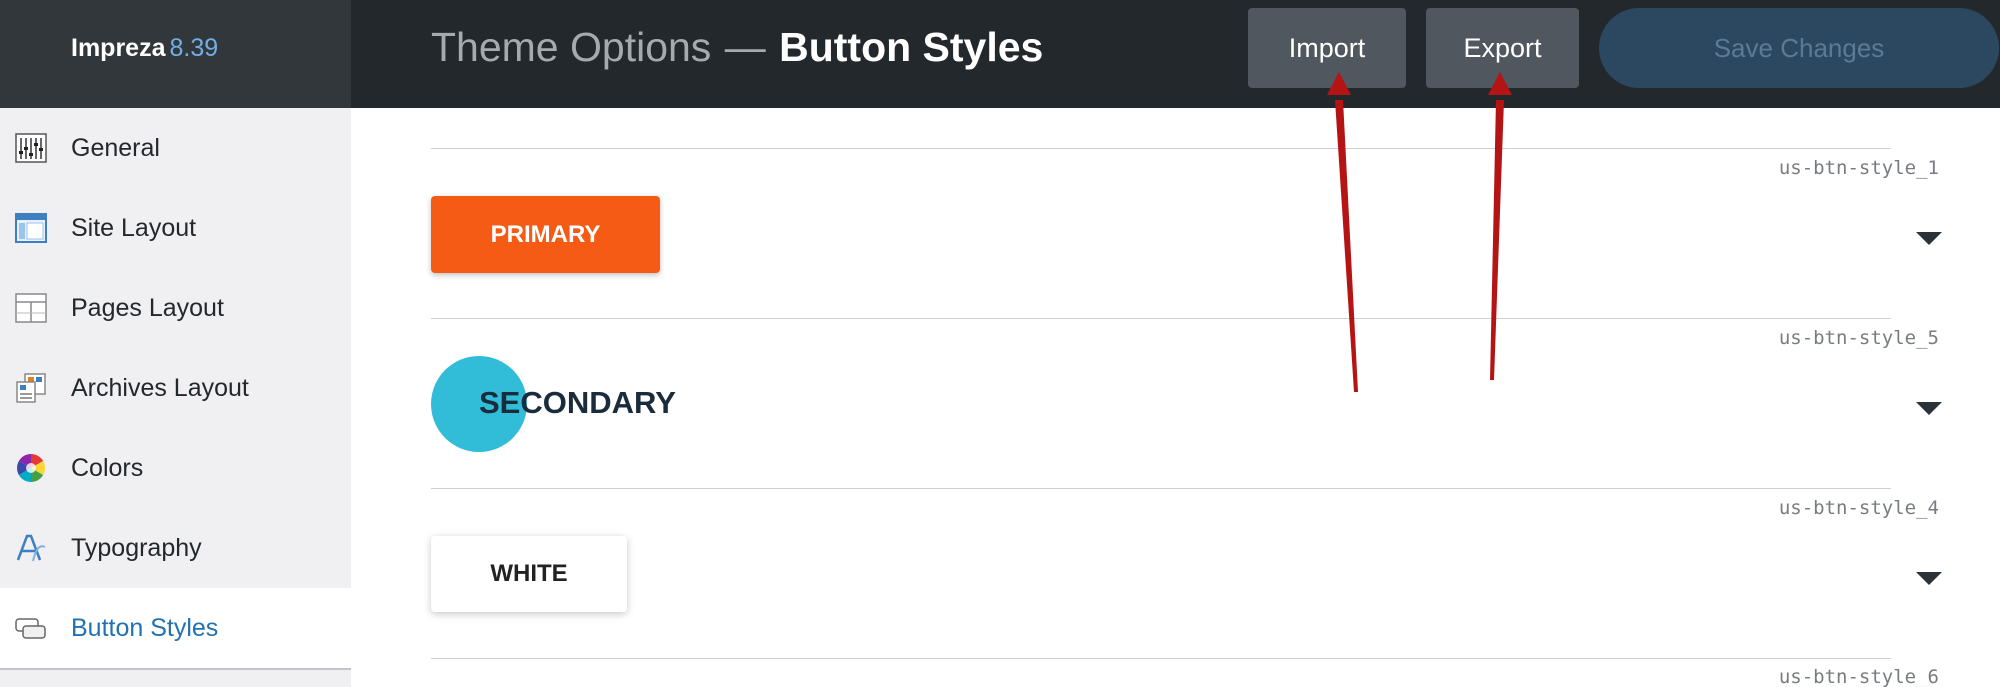 This screenshot has height=687, width=2000. I want to click on sidebar-item-typography: Typography, so click(175, 548).